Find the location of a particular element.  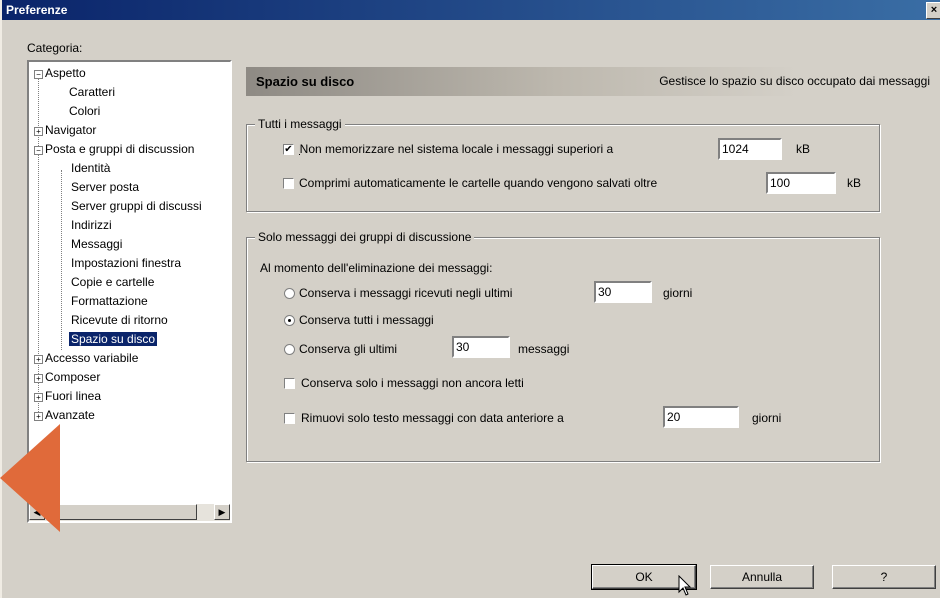

compress-unit: kB is located at coordinates (854, 183).